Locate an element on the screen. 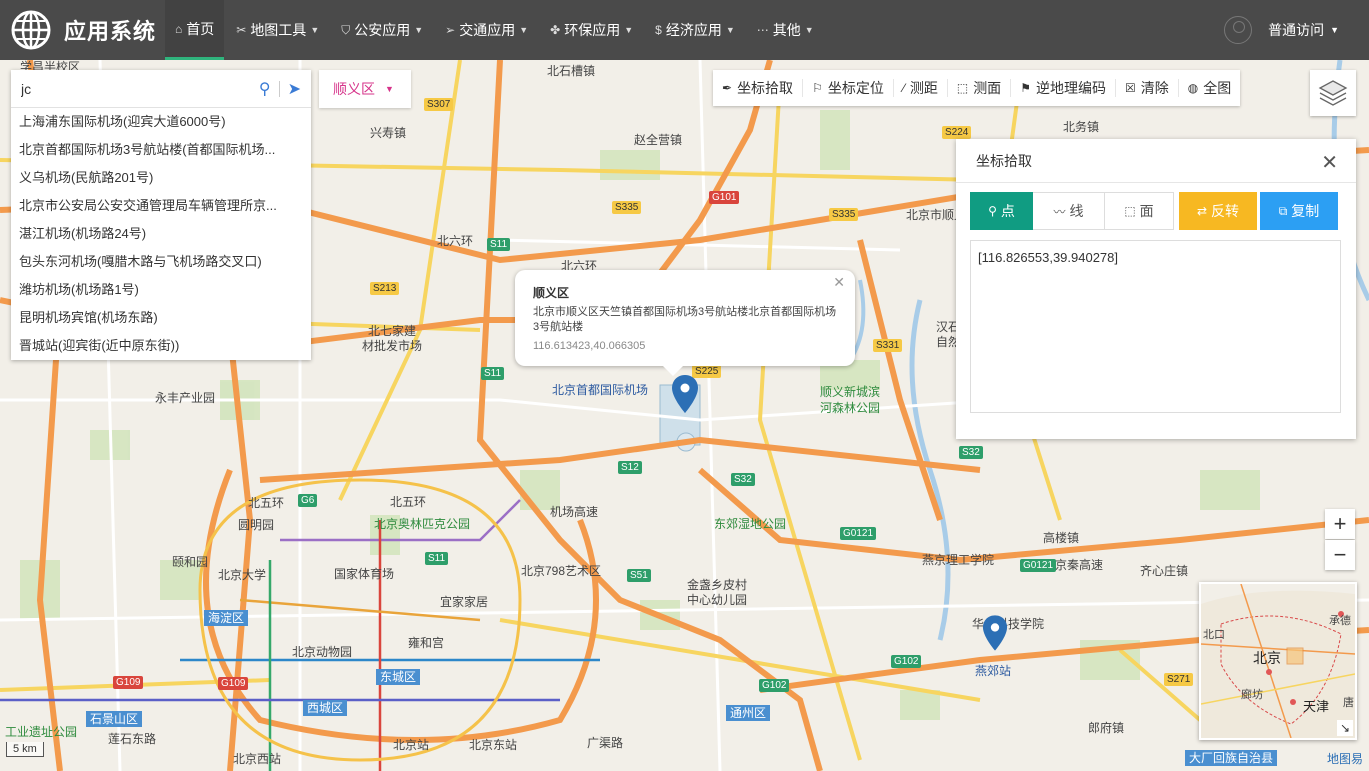 The image size is (1369, 771). road-shield: S271 is located at coordinates (1179, 679).